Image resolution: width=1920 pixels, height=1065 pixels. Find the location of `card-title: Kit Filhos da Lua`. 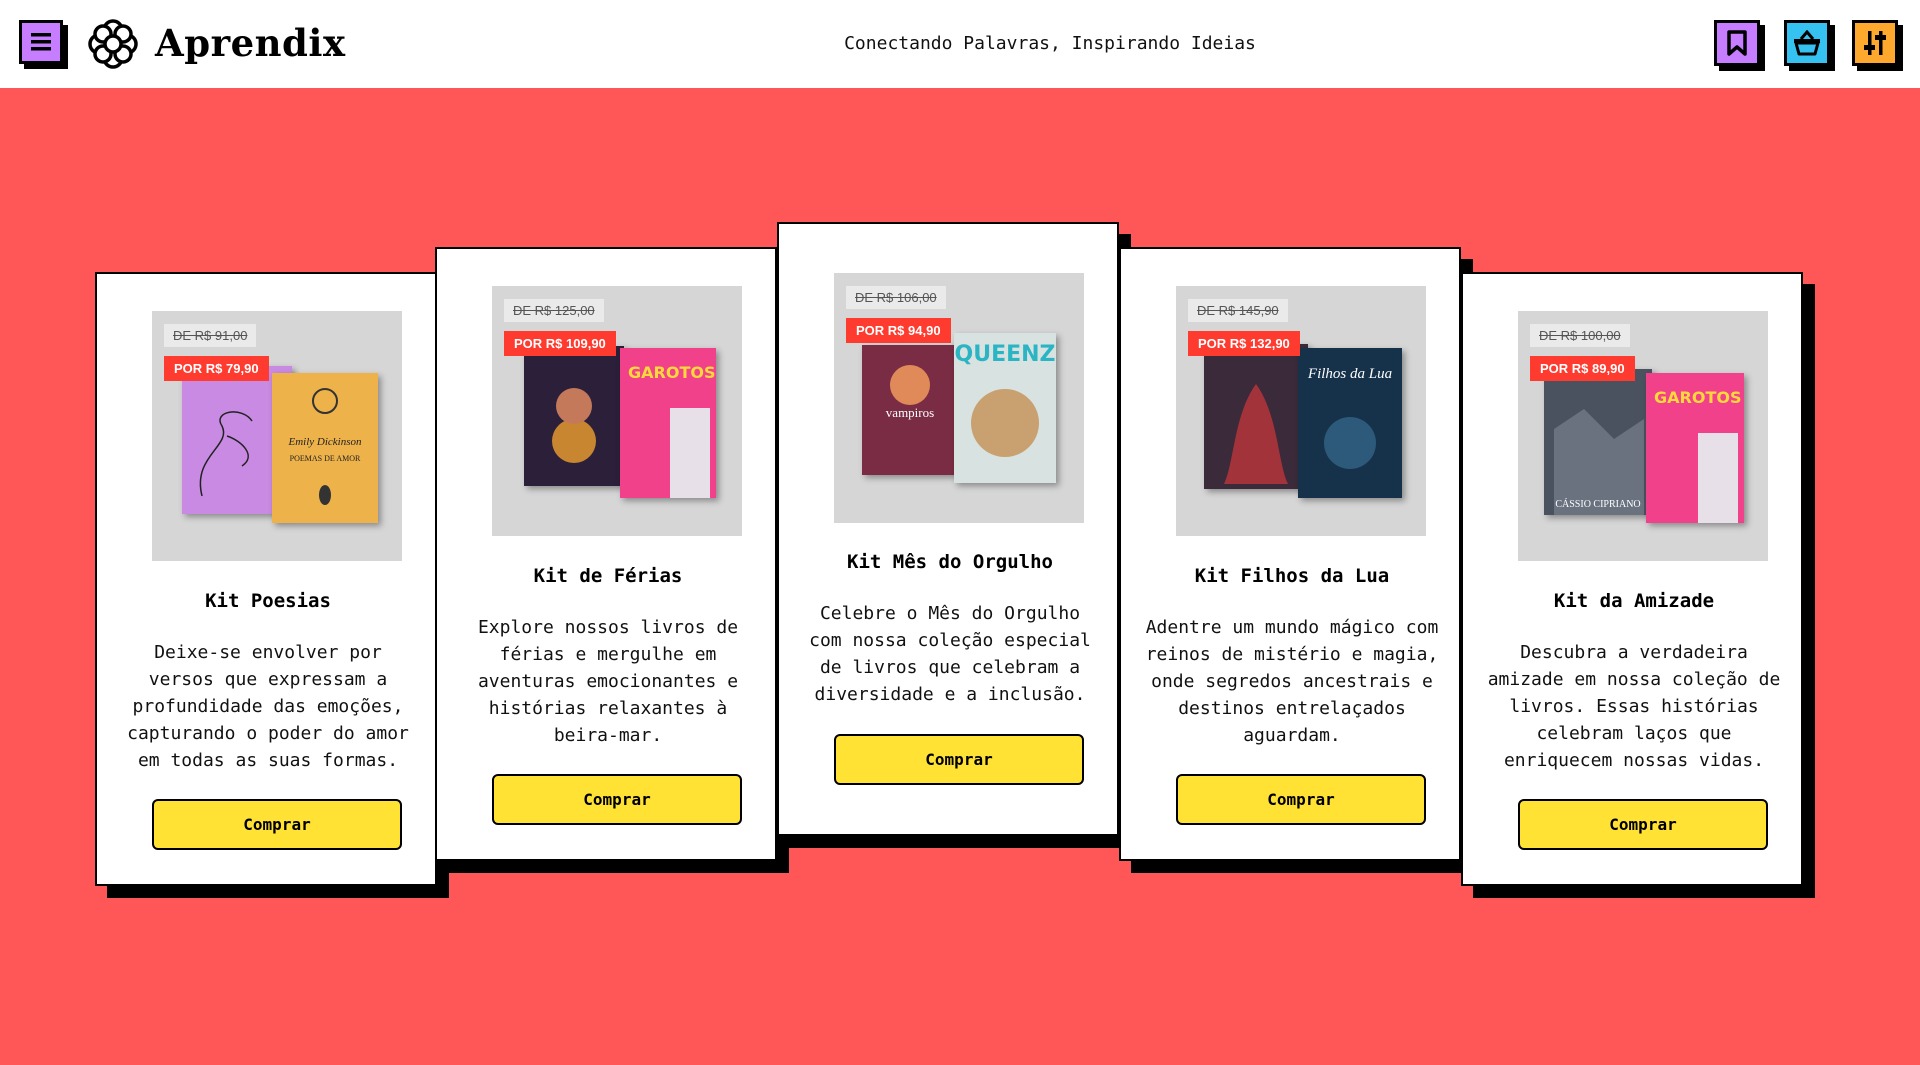

card-title: Kit Filhos da Lua is located at coordinates (1292, 576).